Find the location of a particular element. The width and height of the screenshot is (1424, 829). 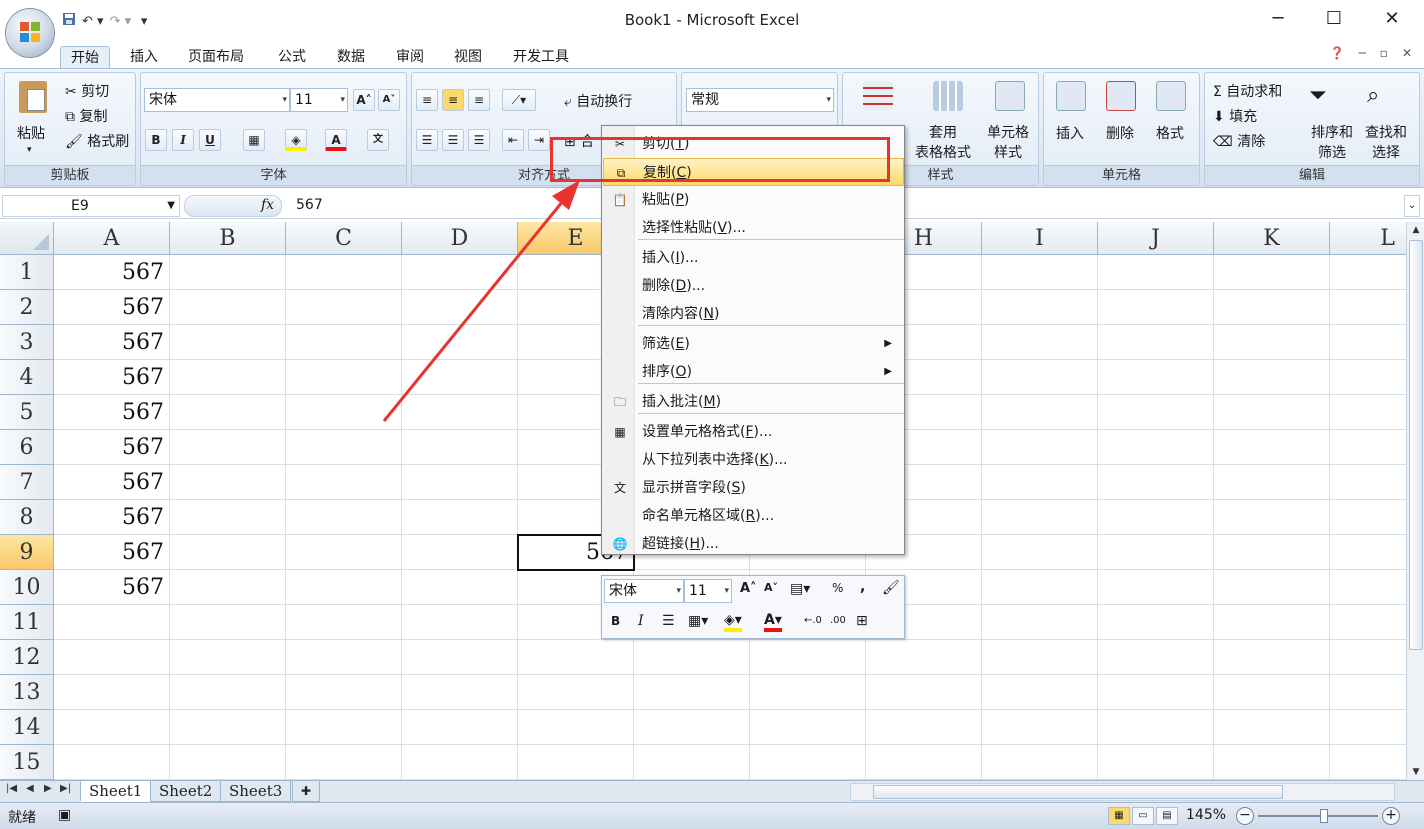

increase-indent-button: ⇥ is located at coordinates (539, 140).